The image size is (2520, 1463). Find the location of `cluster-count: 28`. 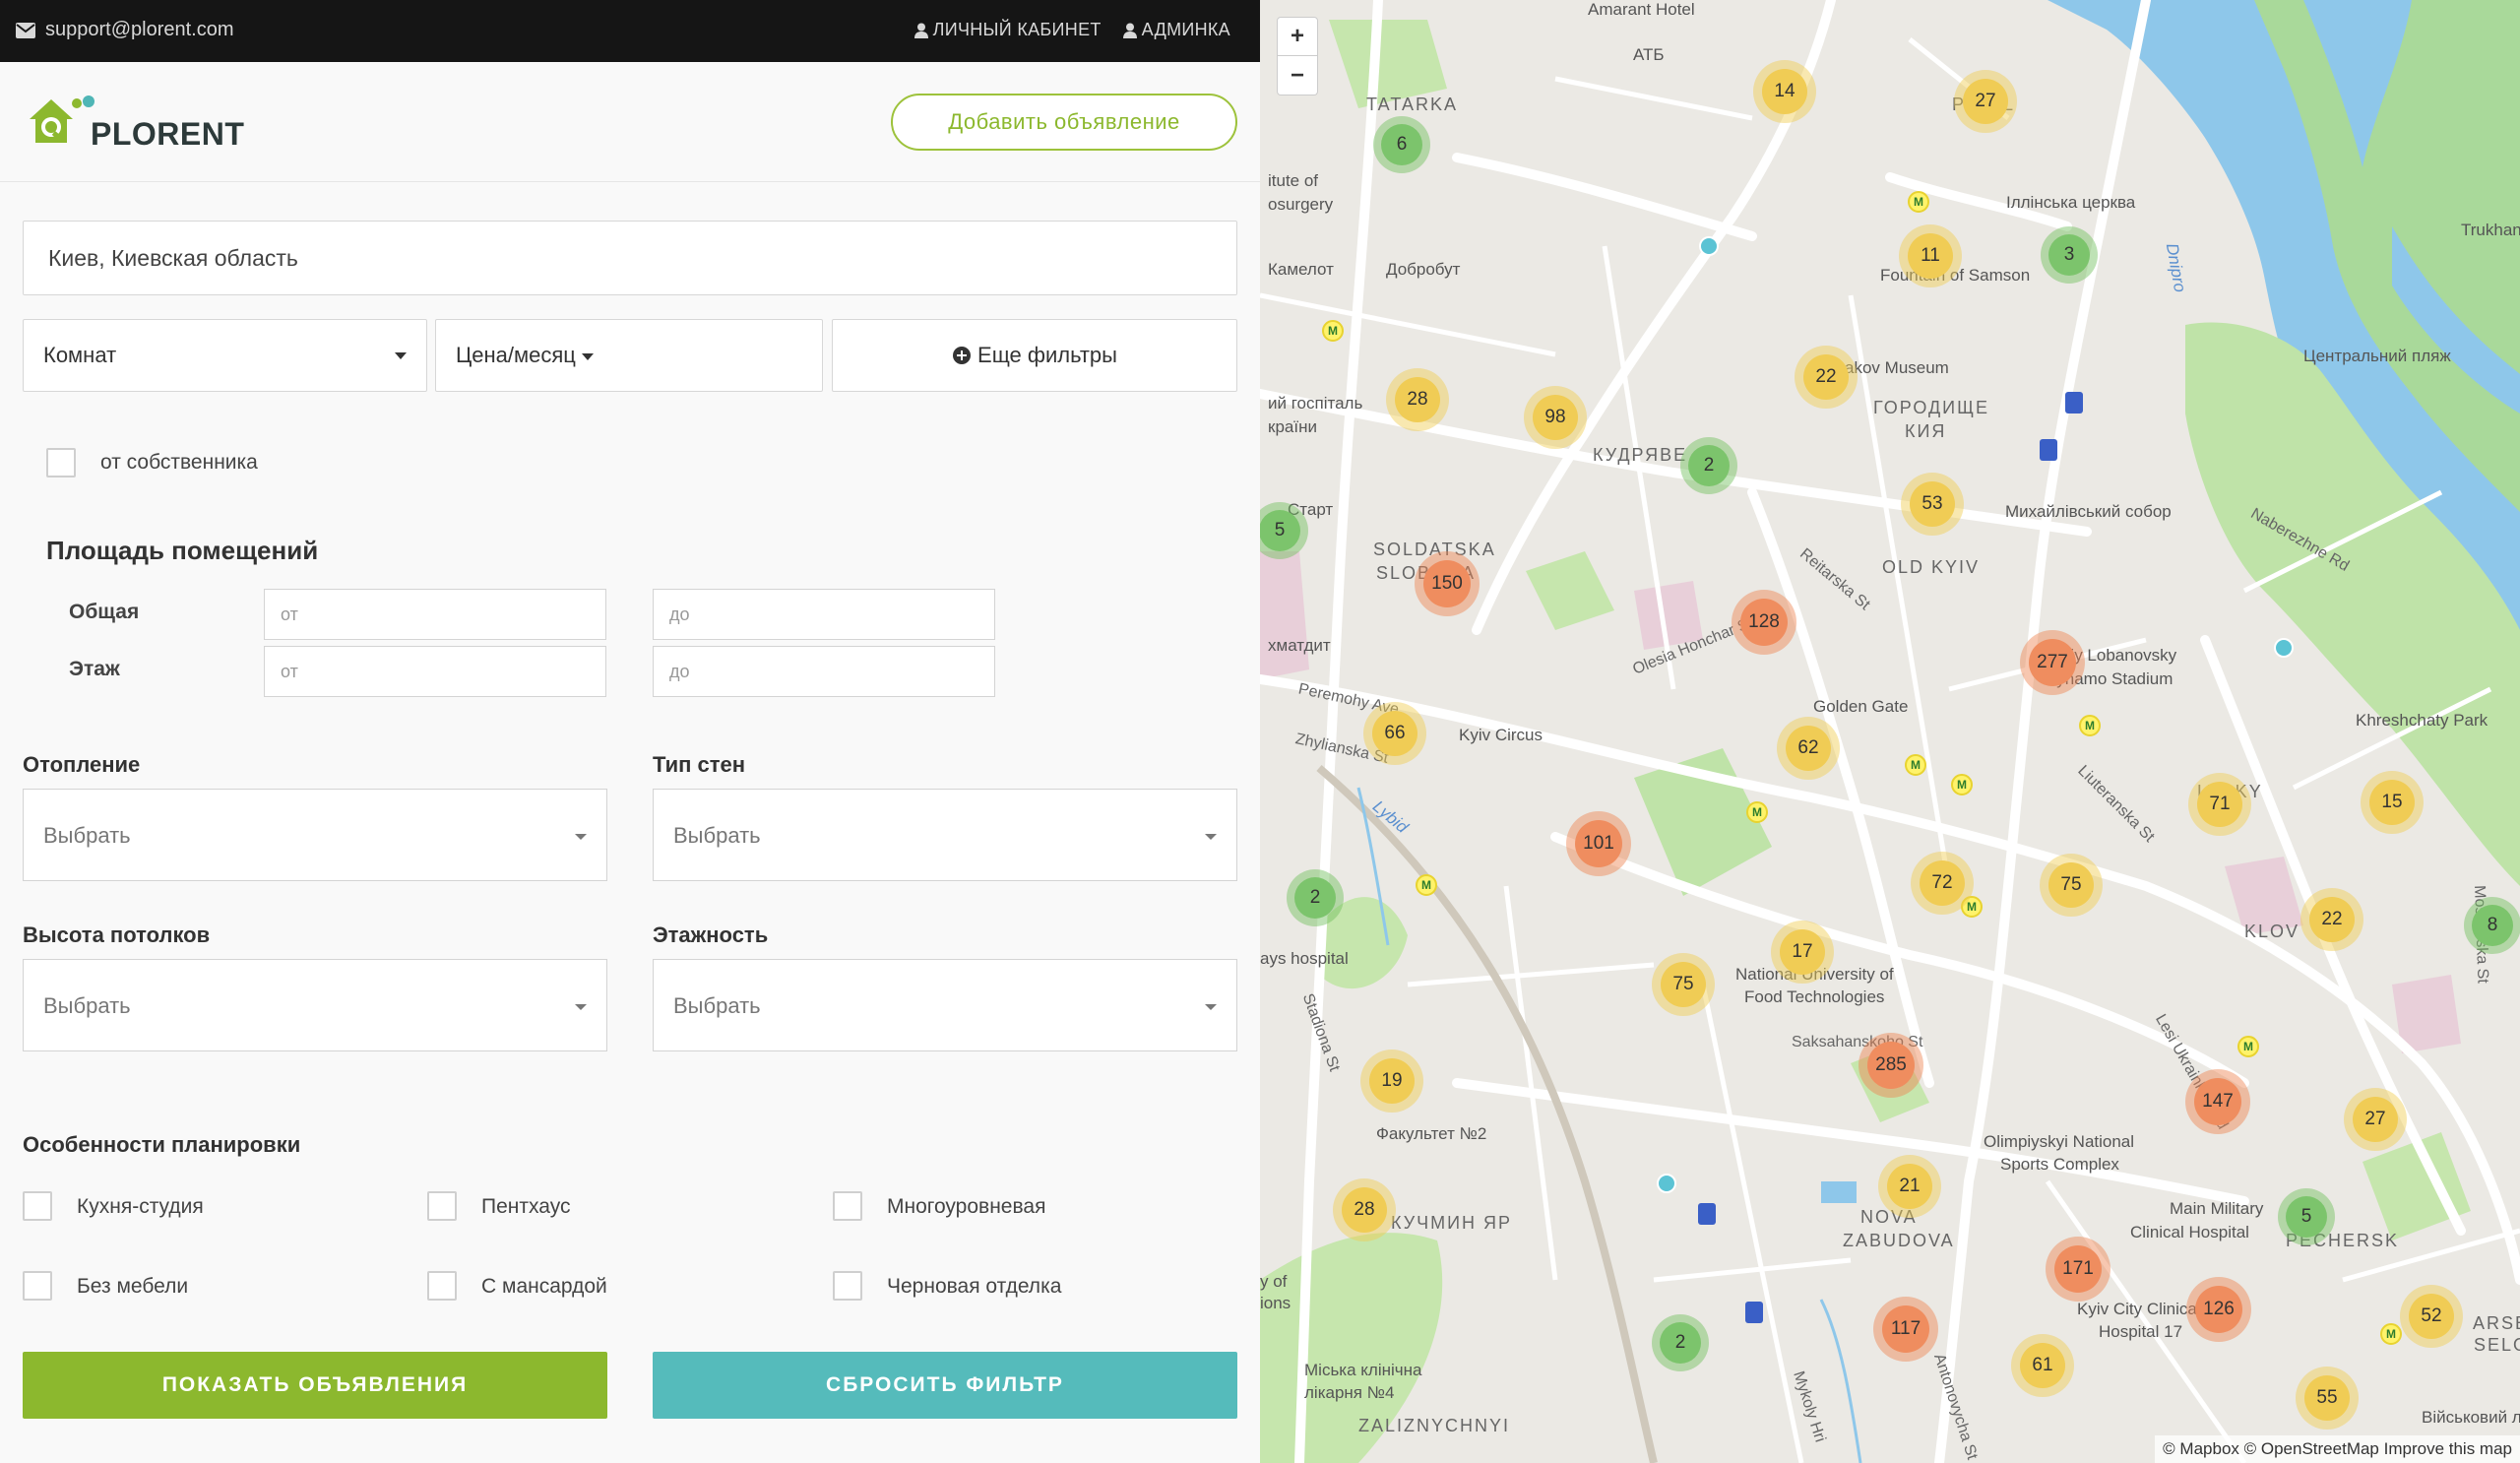

cluster-count: 28 is located at coordinates (1417, 400).